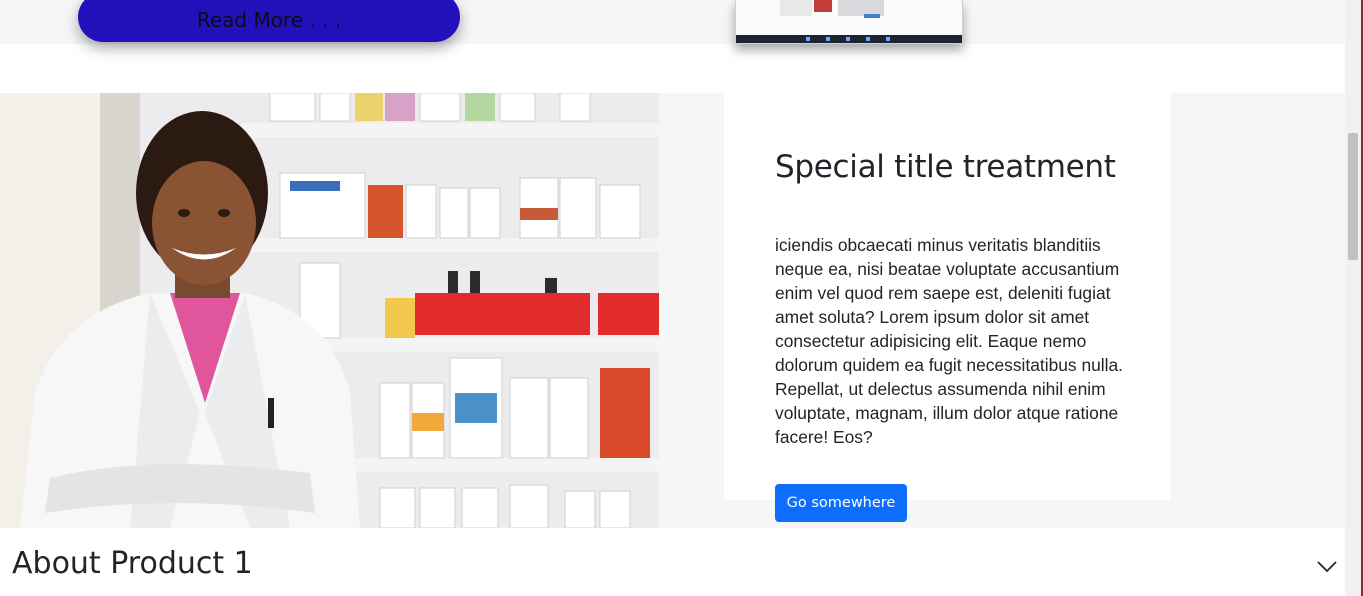 The height and width of the screenshot is (596, 1363). I want to click on scrollbar-thumb, so click(1353, 196).